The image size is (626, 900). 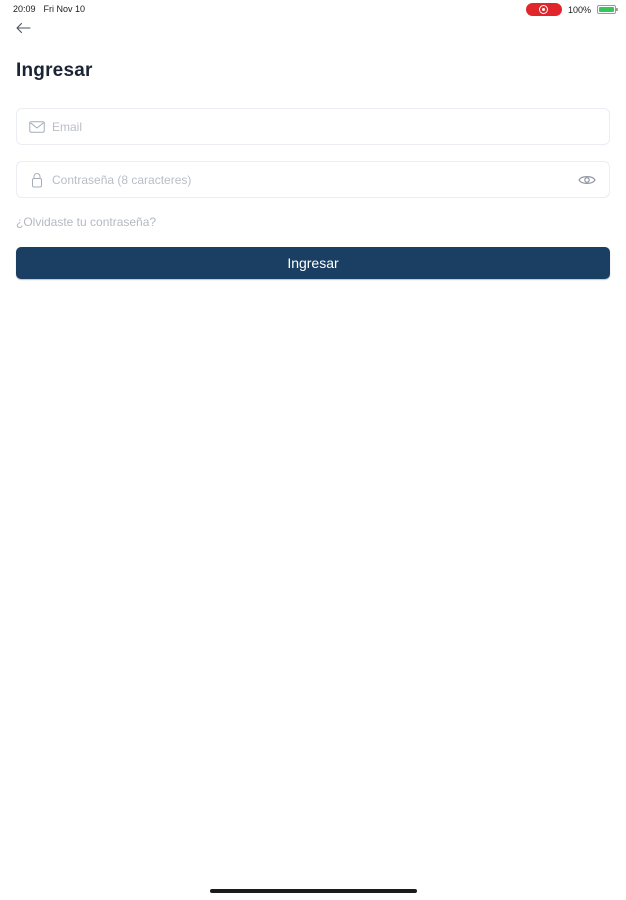 What do you see at coordinates (37, 127) in the screenshot?
I see `mail-icon` at bounding box center [37, 127].